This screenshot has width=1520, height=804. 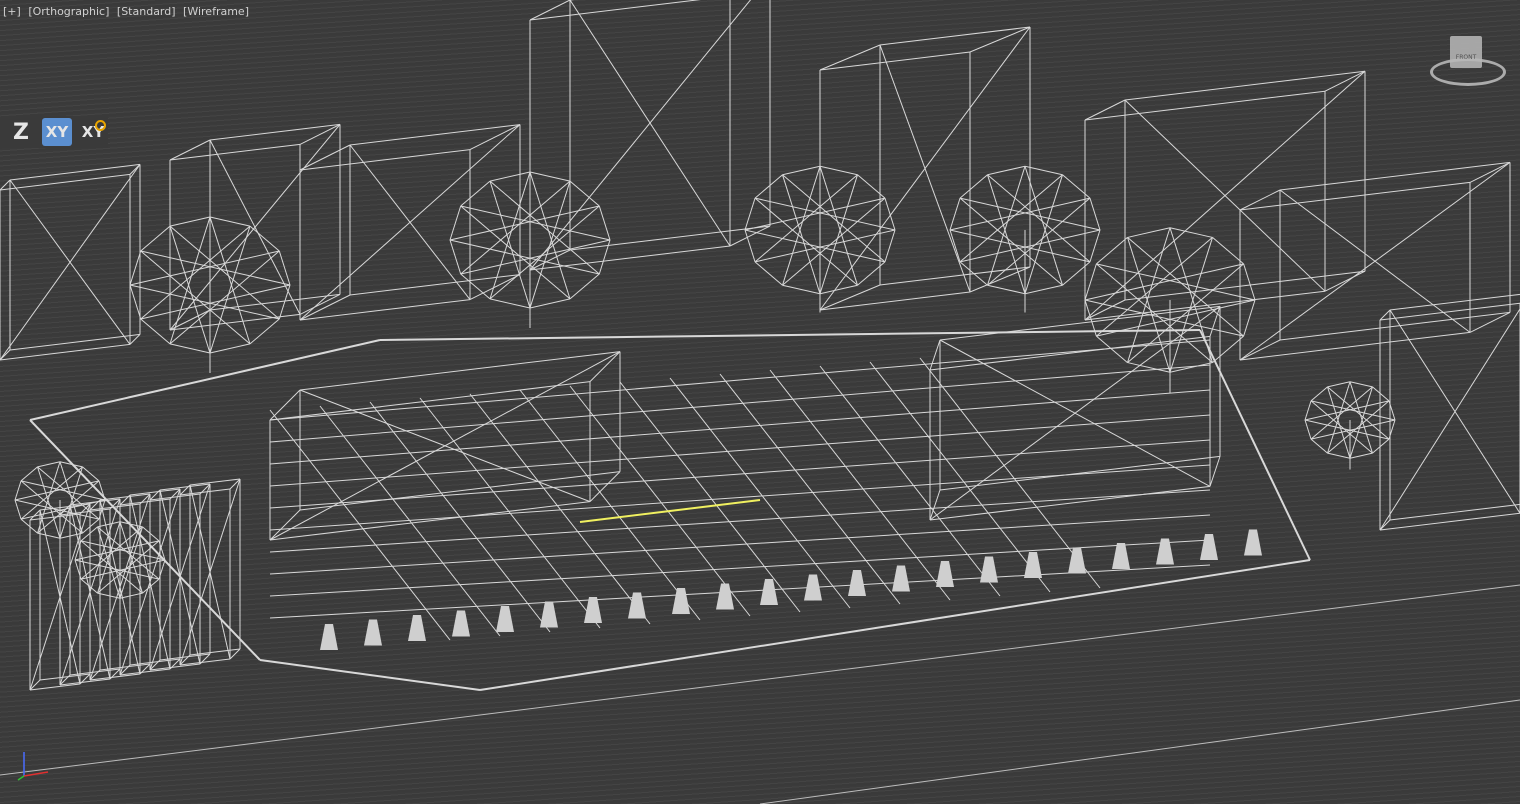 What do you see at coordinates (100, 125) in the screenshot?
I see `lock-icon` at bounding box center [100, 125].